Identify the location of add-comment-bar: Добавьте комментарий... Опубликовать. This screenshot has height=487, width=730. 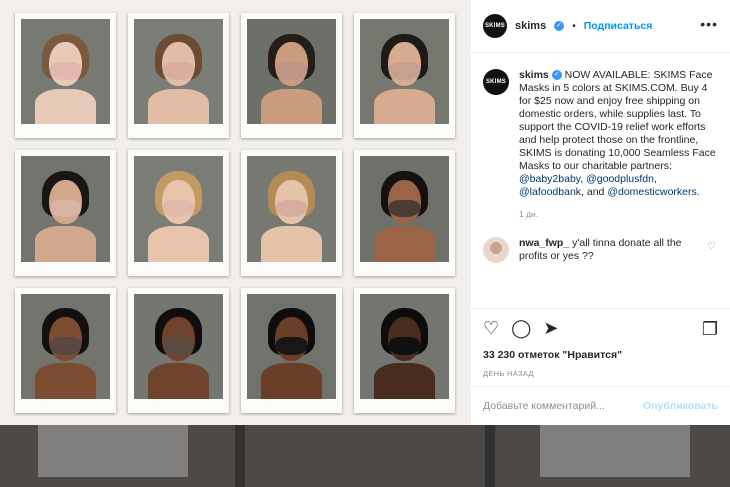
(600, 405).